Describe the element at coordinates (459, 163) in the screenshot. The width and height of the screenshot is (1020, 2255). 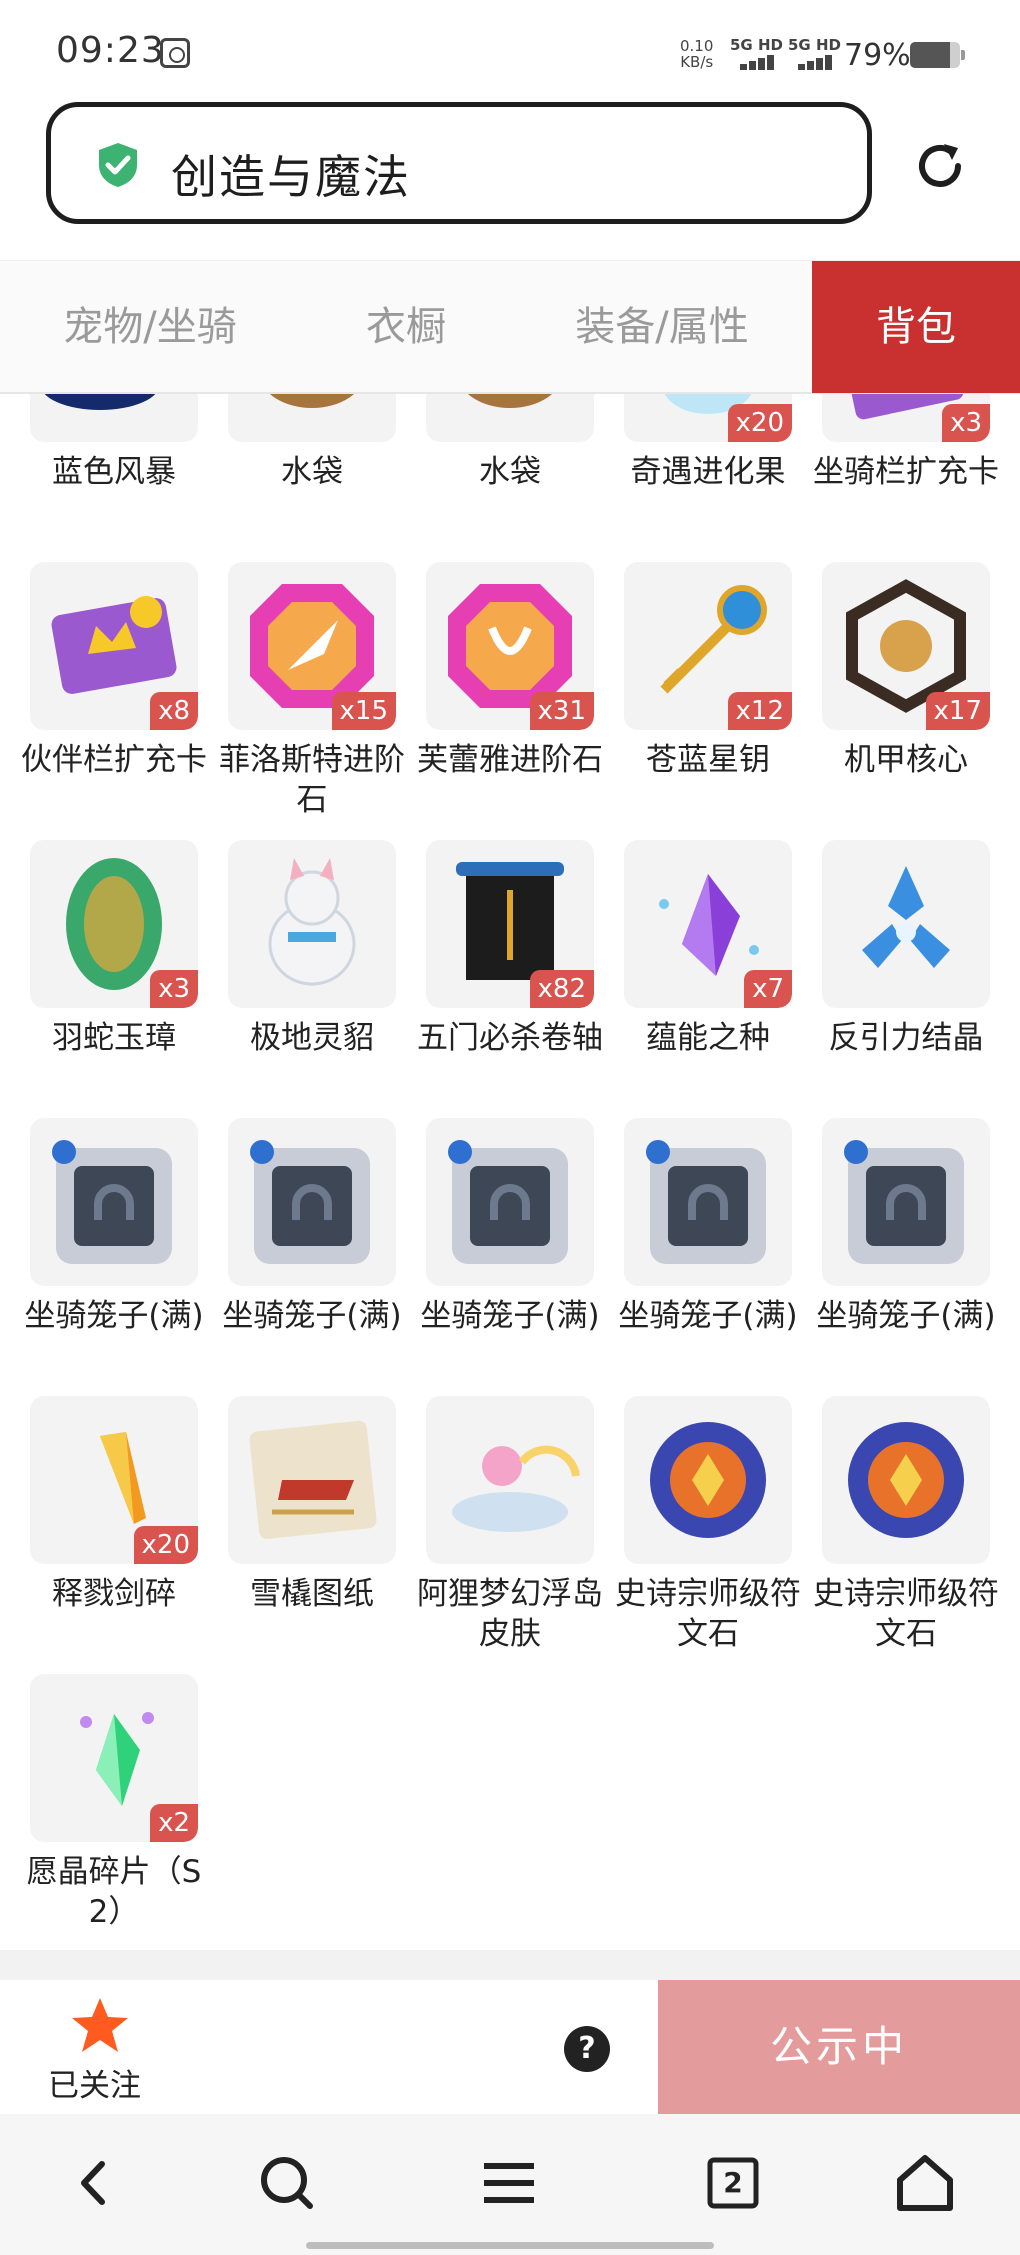
I see `address-bar: 创造与魔法` at that location.